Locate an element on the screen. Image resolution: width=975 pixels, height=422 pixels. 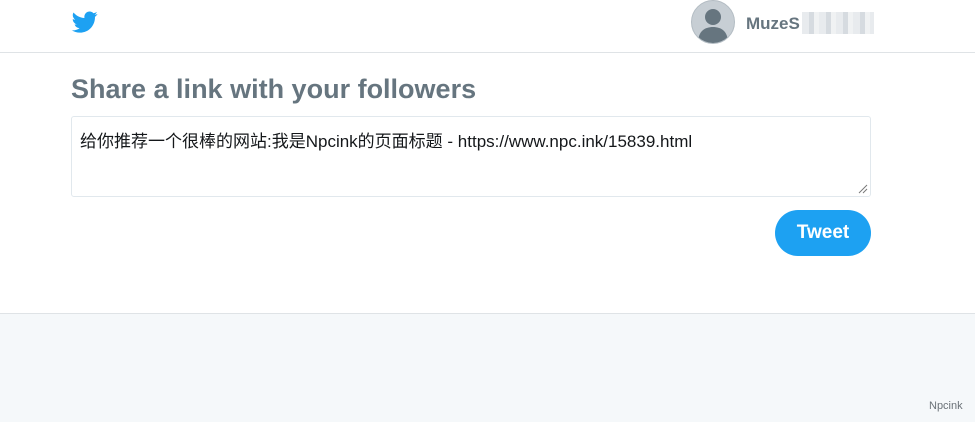
watermark: Npcink is located at coordinates (946, 406).